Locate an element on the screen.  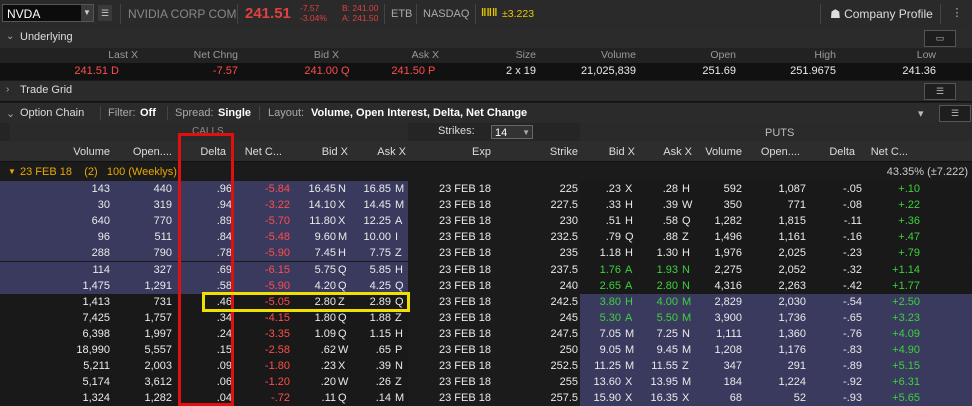
trade-grid-section-header: › Trade Grid ☰ is located at coordinates (486, 91).